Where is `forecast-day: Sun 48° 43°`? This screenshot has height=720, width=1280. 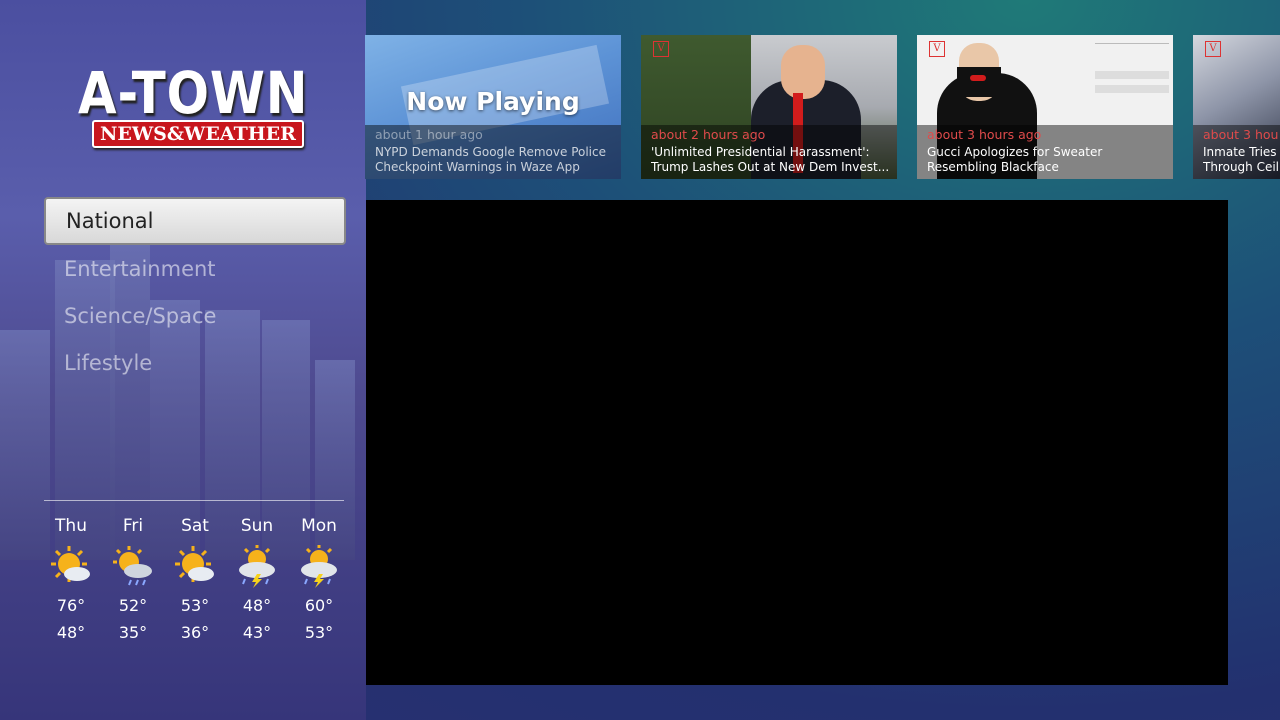
forecast-day: Sun 48° 43° is located at coordinates (257, 581).